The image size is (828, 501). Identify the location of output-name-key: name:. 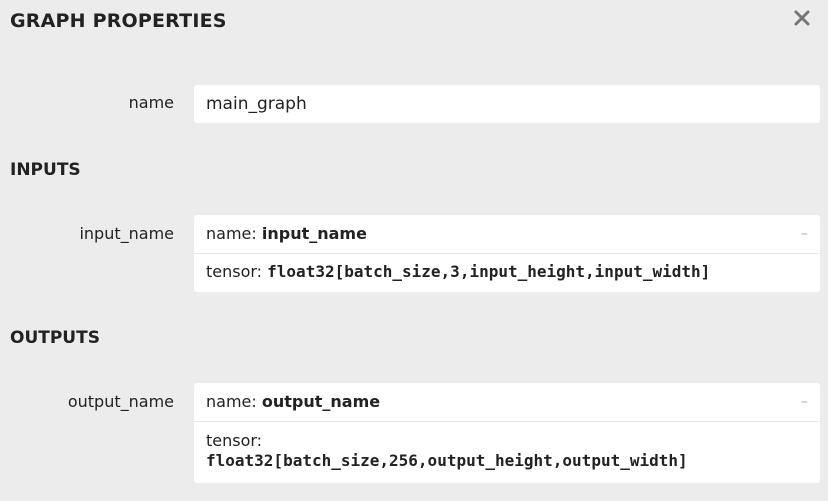
(234, 401).